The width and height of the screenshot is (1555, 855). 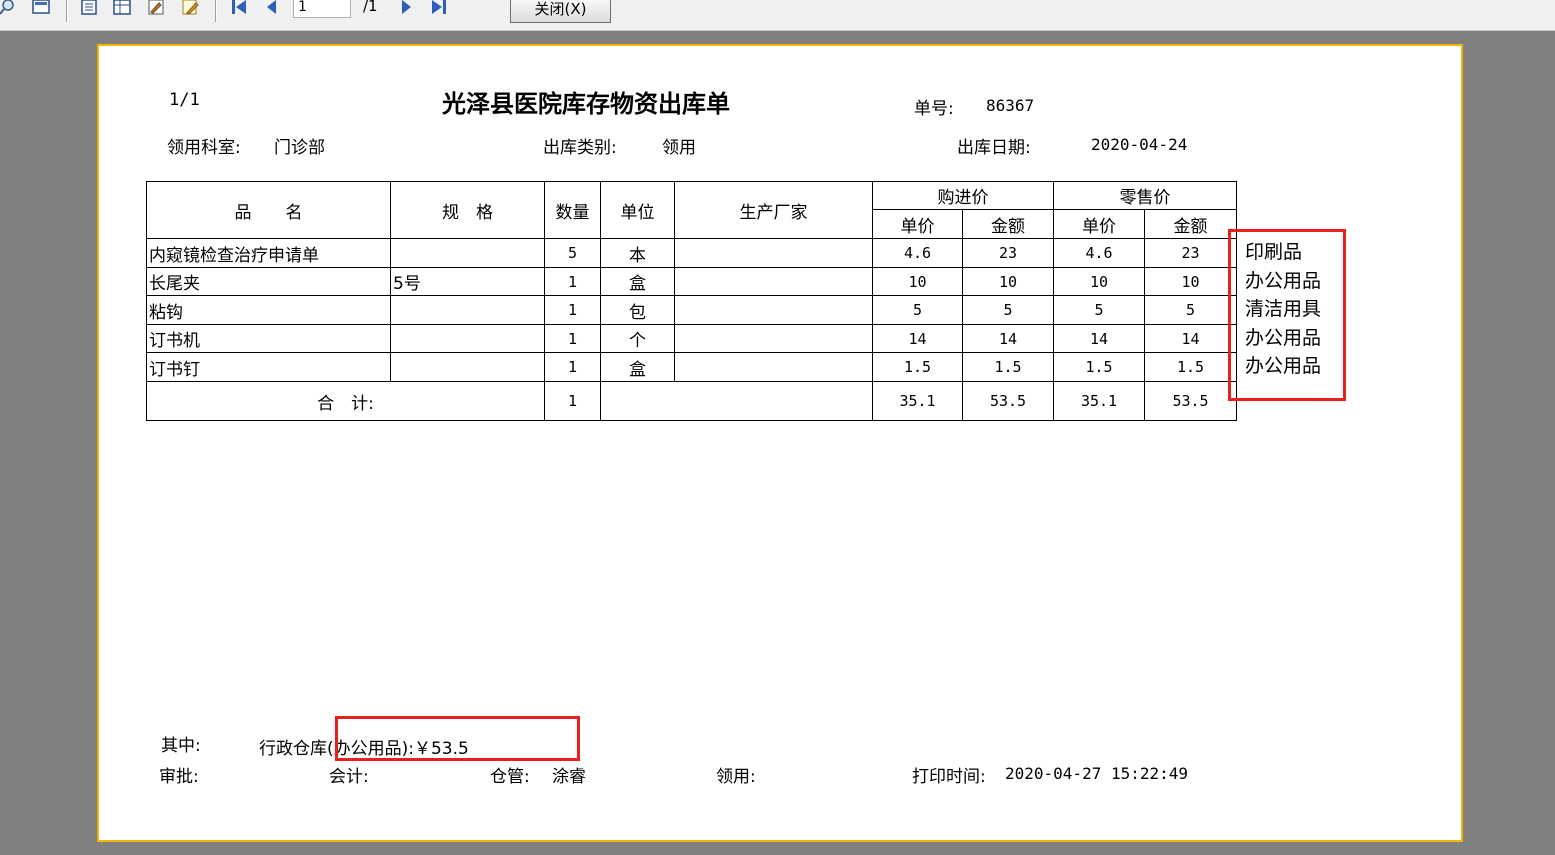 I want to click on department-value: 门诊部, so click(x=299, y=148).